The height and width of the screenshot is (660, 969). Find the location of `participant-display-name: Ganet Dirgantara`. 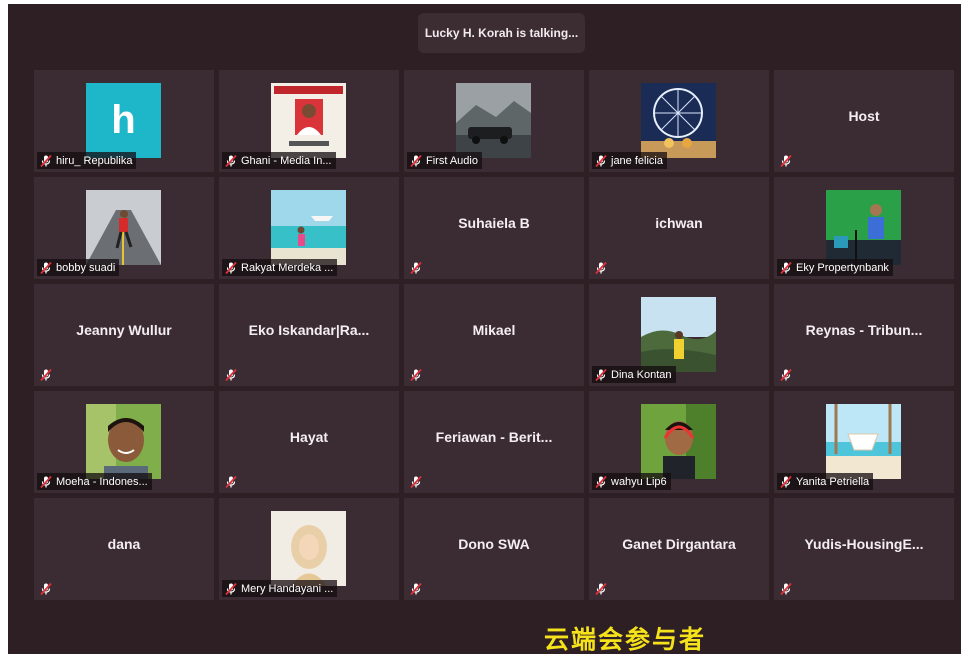

participant-display-name: Ganet Dirgantara is located at coordinates (679, 544).